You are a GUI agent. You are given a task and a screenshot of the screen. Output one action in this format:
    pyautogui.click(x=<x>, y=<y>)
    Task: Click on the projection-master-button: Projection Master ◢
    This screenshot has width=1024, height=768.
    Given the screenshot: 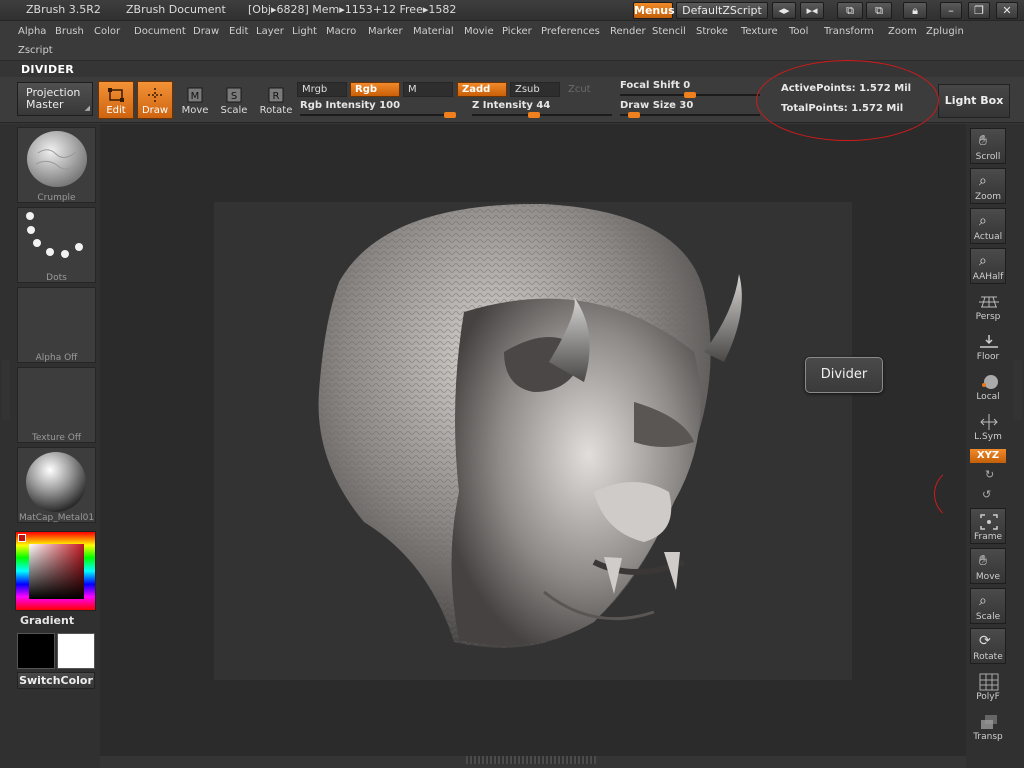 What is the action you would take?
    pyautogui.click(x=55, y=99)
    